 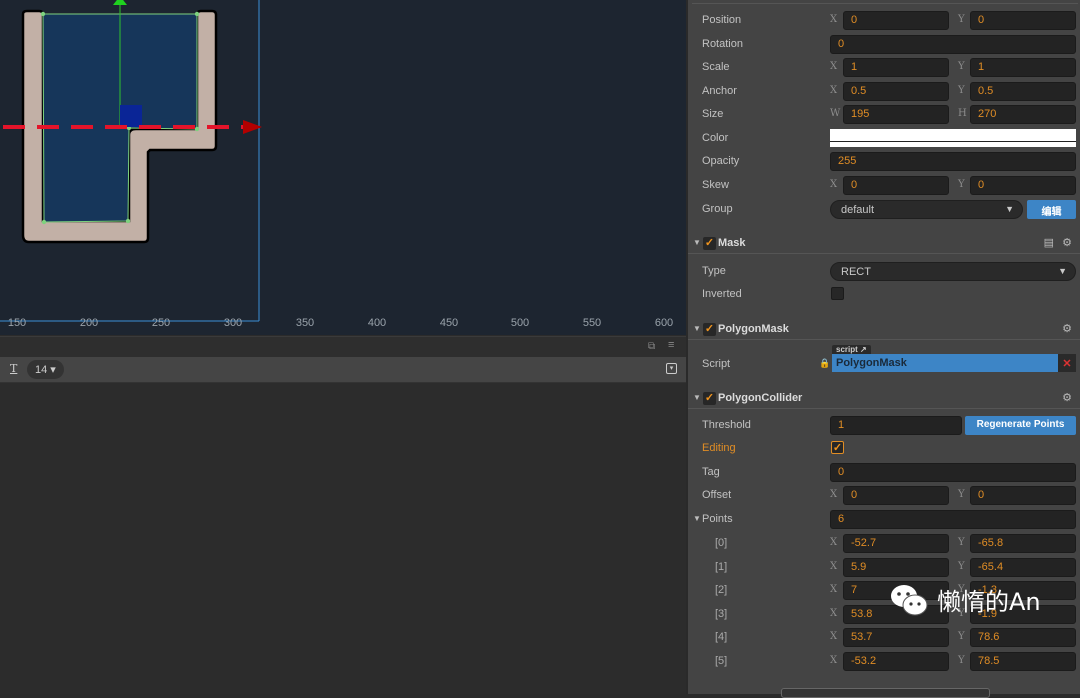 What do you see at coordinates (233, 323) in the screenshot?
I see `ruler-label: 300` at bounding box center [233, 323].